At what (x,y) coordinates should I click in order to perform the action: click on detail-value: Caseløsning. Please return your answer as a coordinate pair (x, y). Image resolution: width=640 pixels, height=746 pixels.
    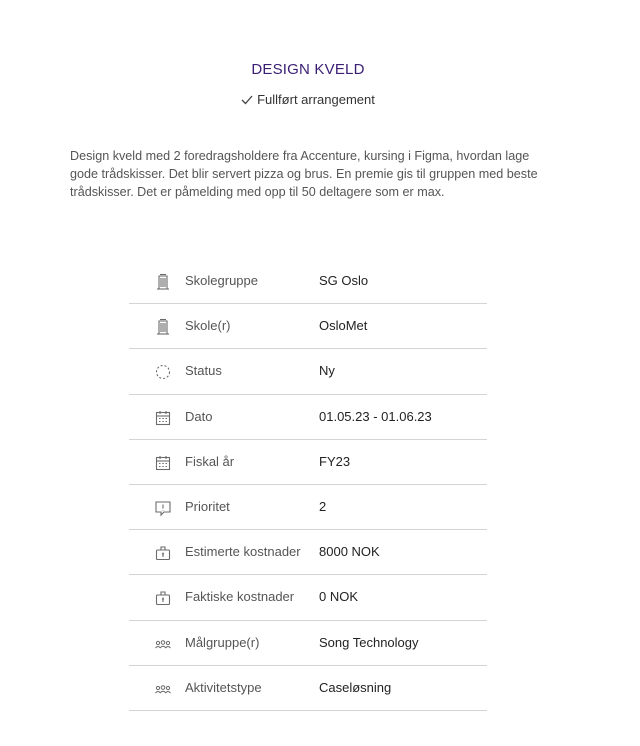
    Looking at the image, I should click on (355, 687).